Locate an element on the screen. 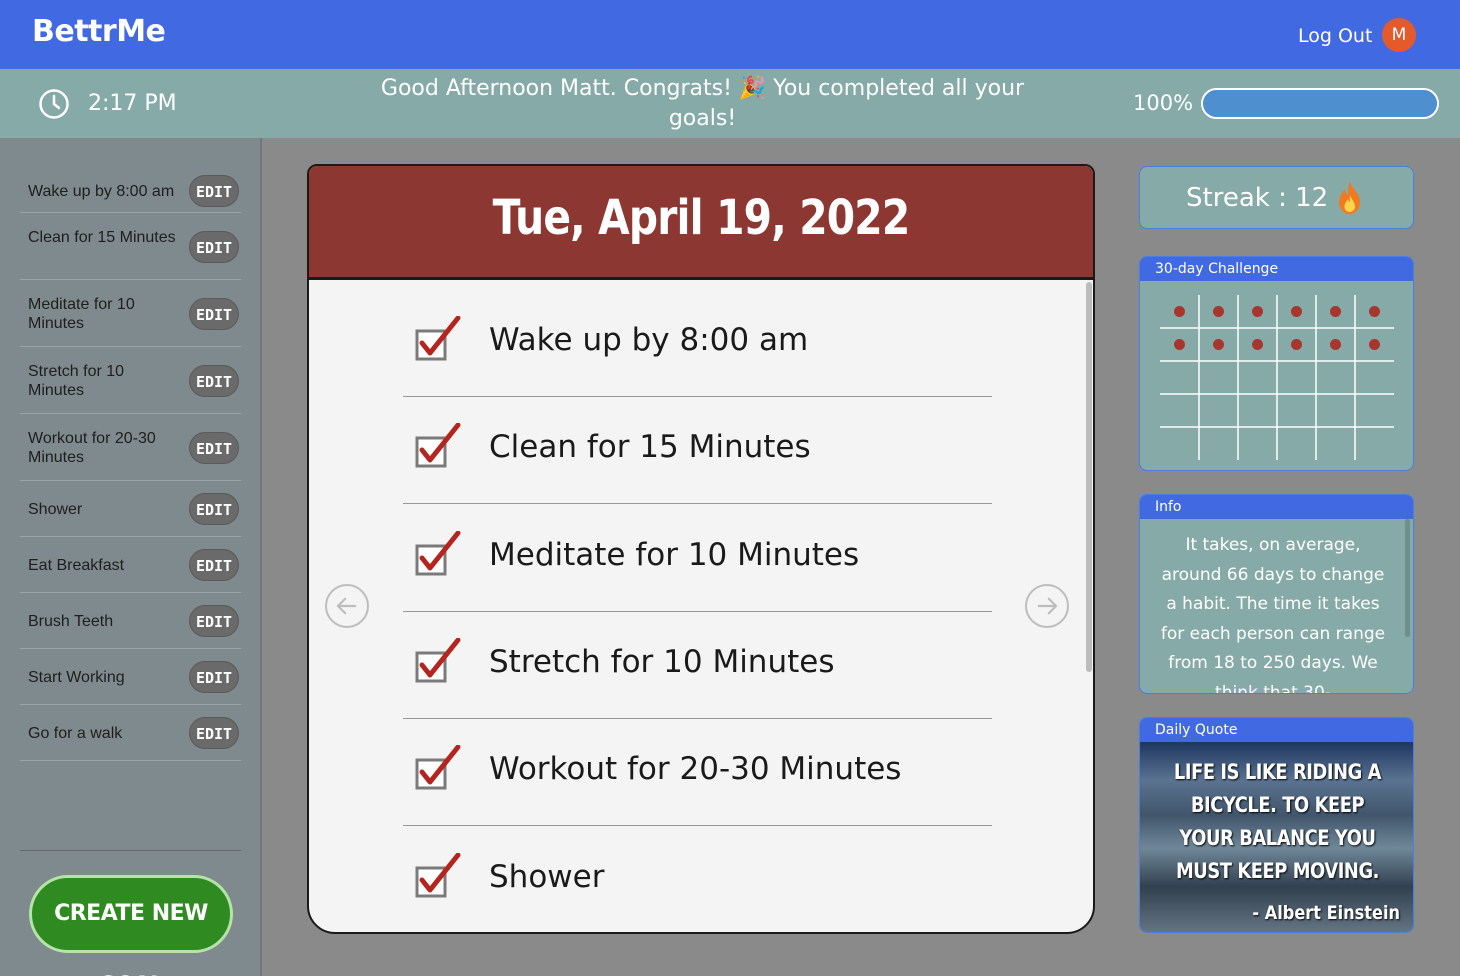 This screenshot has height=976, width=1460. sidebar-divider is located at coordinates (130, 850).